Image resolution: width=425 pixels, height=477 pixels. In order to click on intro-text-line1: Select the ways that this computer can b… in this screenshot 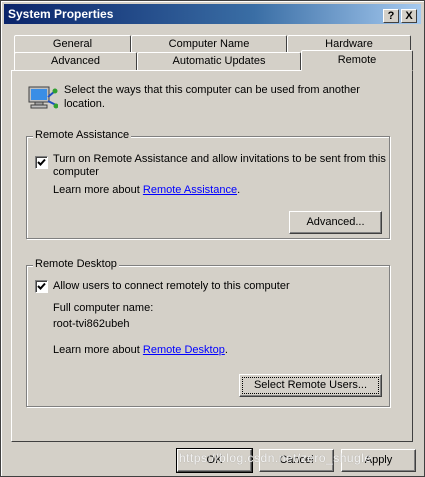, I will do `click(212, 90)`.